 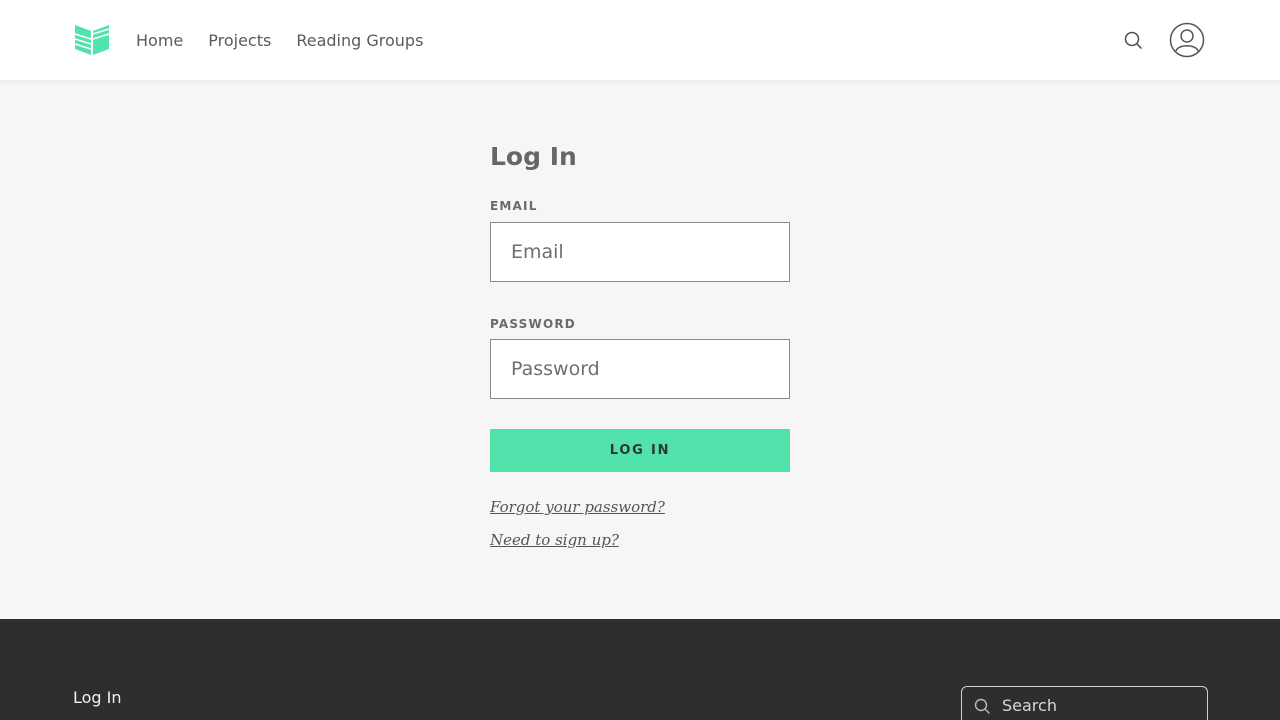 I want to click on sign-up-link: Need to sign up?, so click(x=554, y=540).